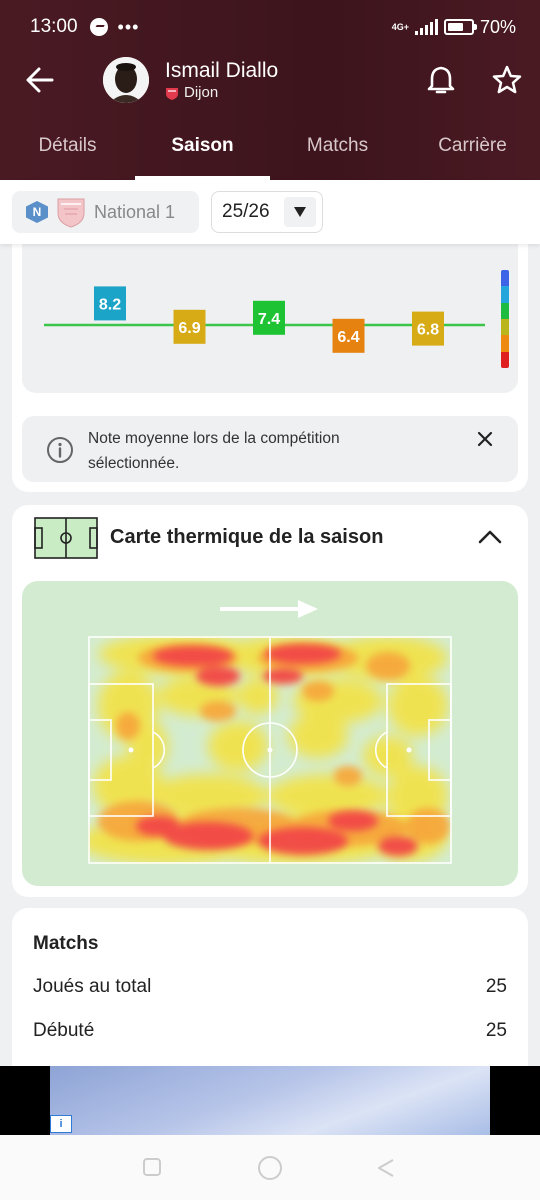 This screenshot has width=540, height=1200. Describe the element at coordinates (485, 439) in the screenshot. I see `close-icon` at that location.